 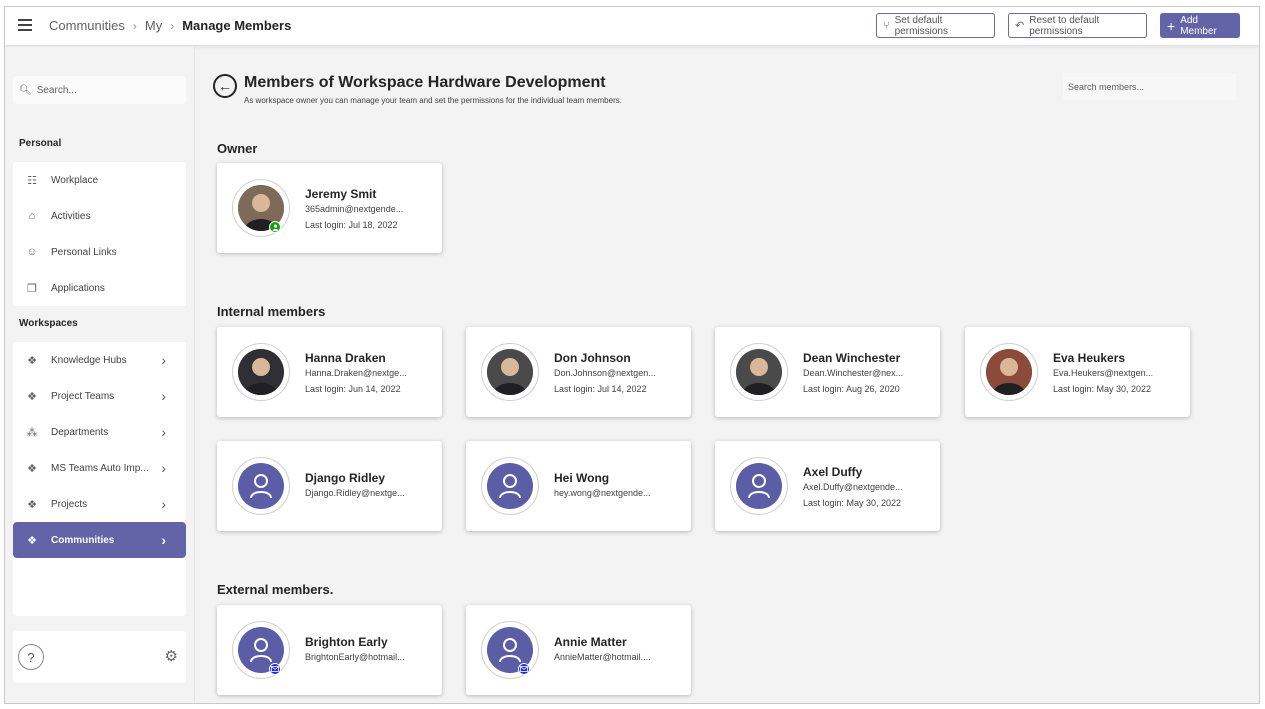 I want to click on breadcrumb-communities: Communities, so click(x=87, y=25).